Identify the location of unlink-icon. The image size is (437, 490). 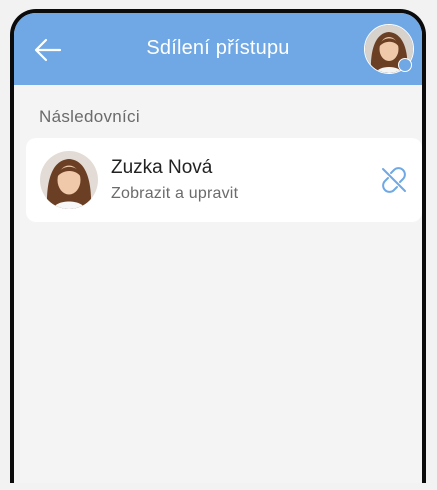
(394, 180).